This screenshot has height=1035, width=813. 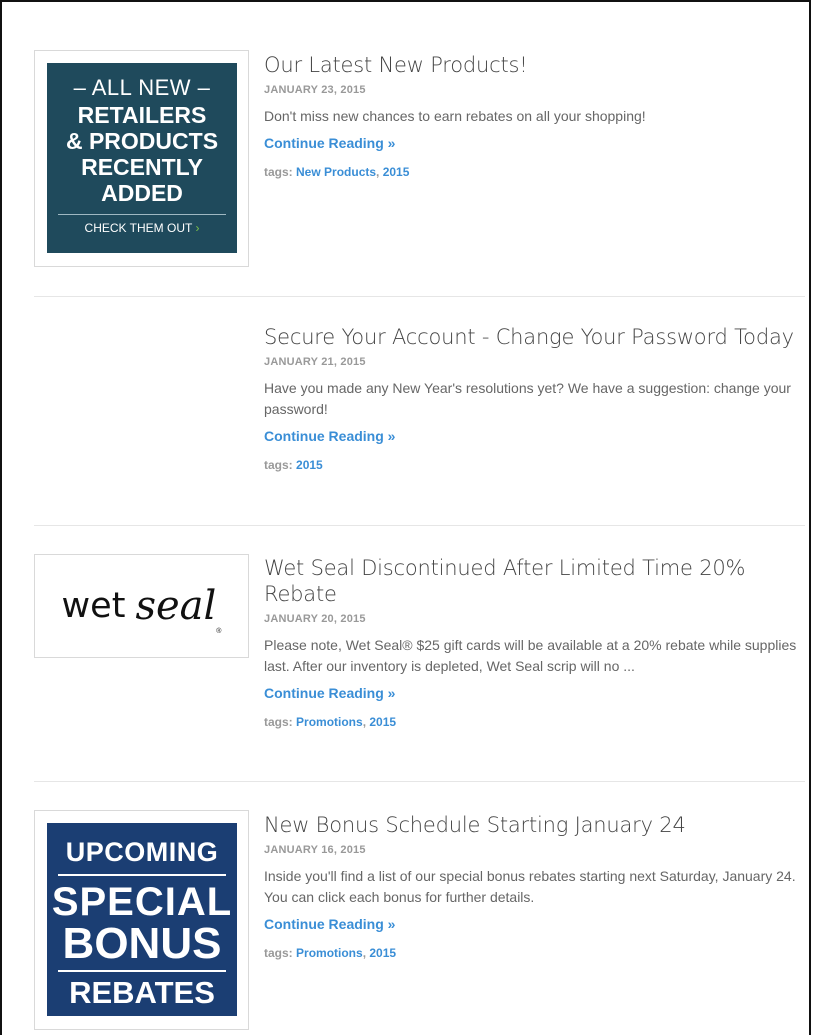 I want to click on tag-link: New Products, so click(x=336, y=172).